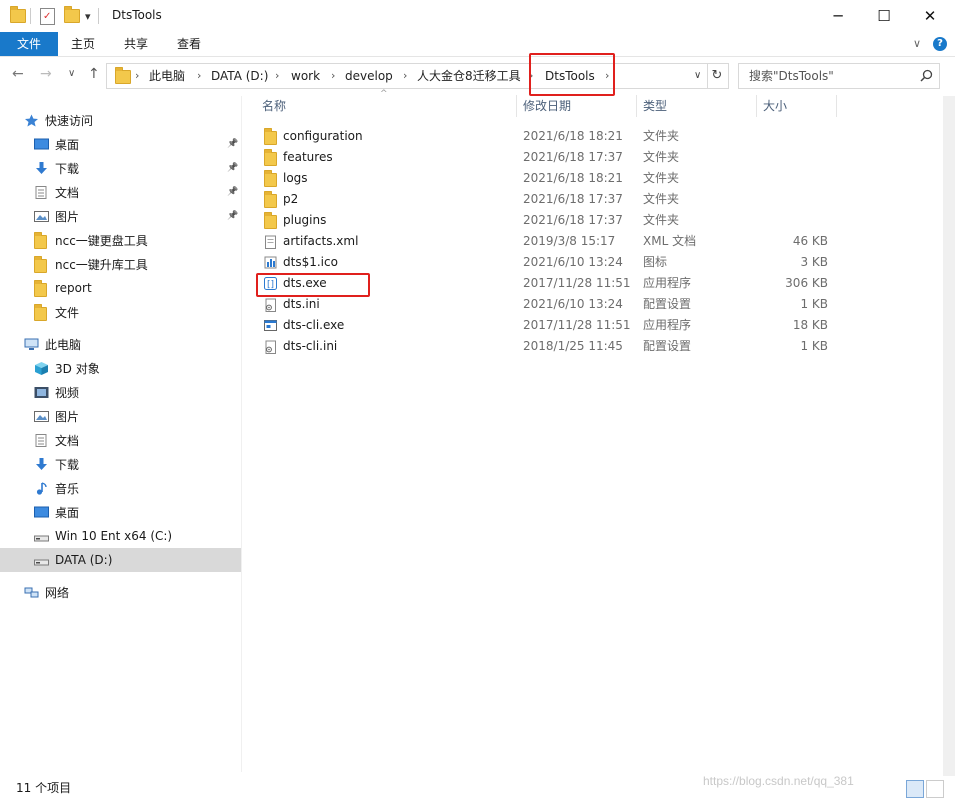  Describe the element at coordinates (120, 288) in the screenshot. I see `quick-item-6: report` at that location.